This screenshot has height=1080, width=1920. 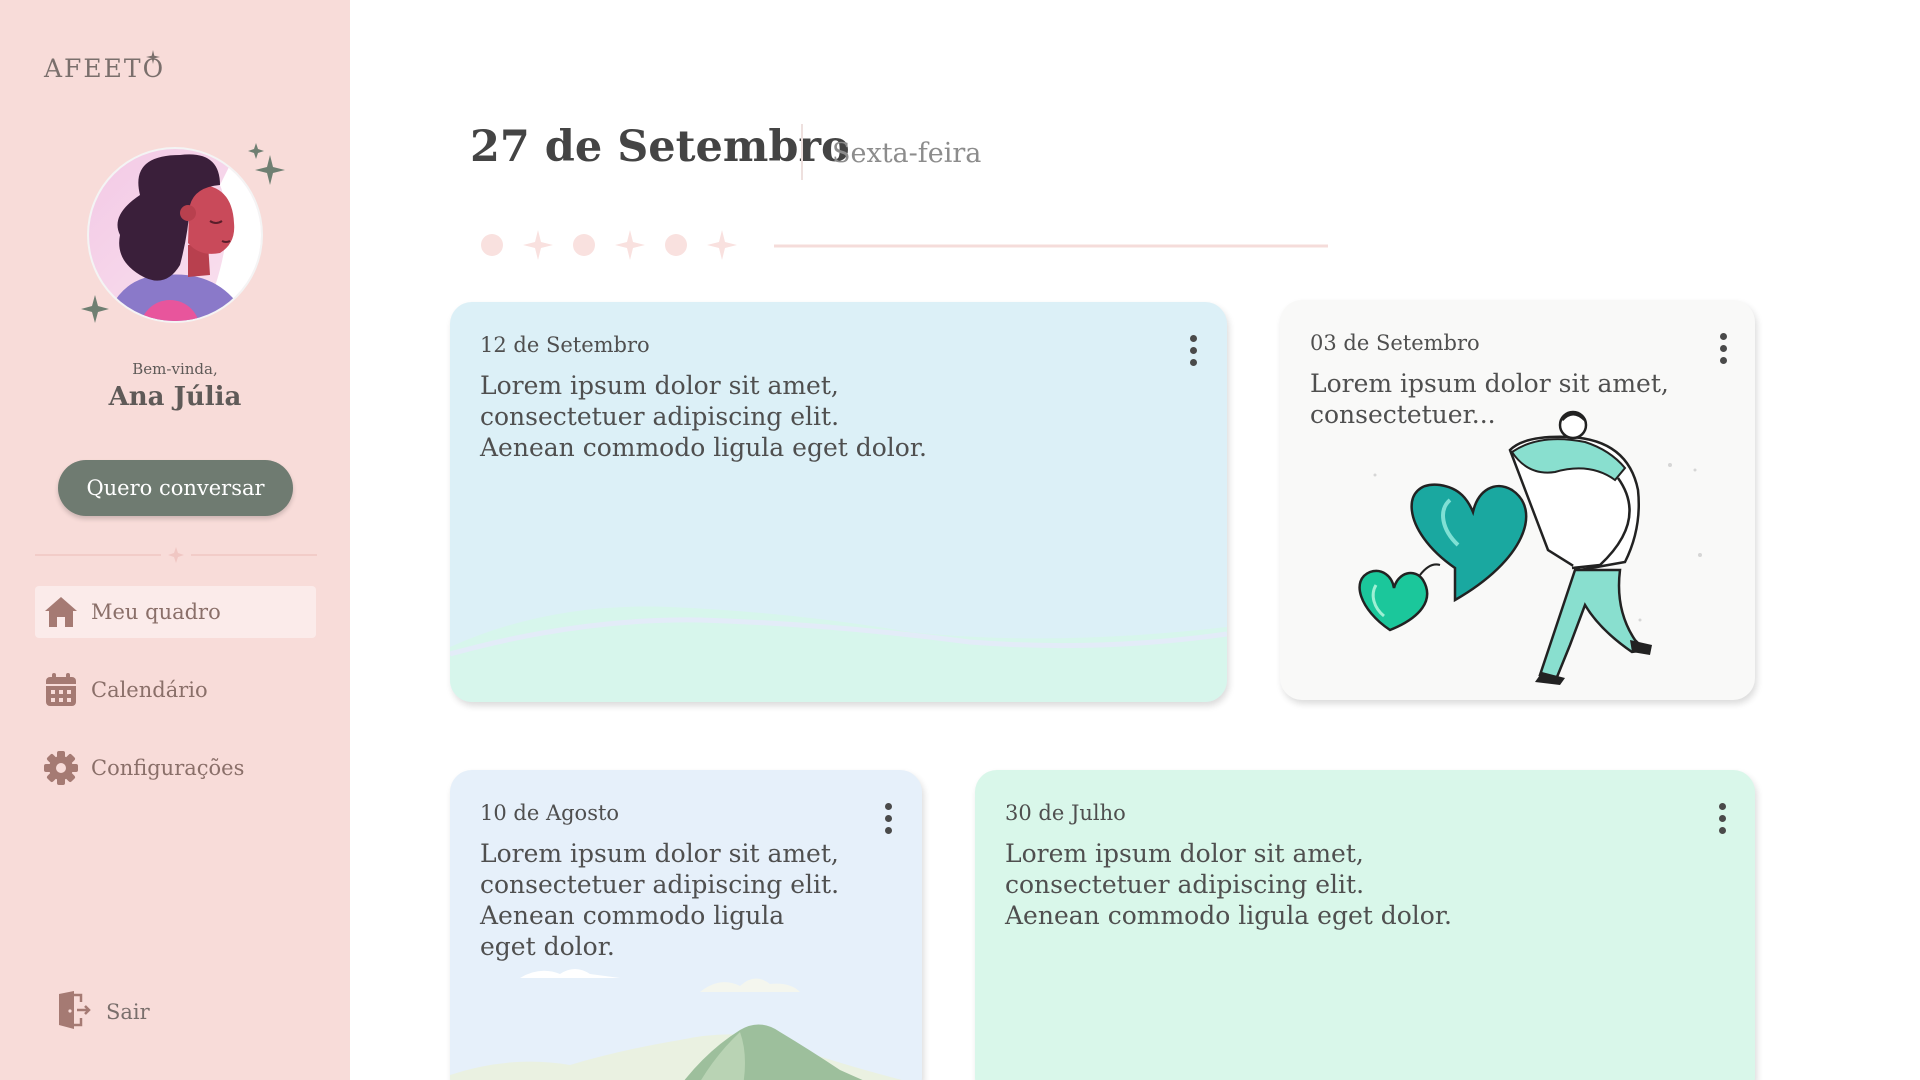 I want to click on sidebar-item-label: Configurações, so click(x=168, y=768).